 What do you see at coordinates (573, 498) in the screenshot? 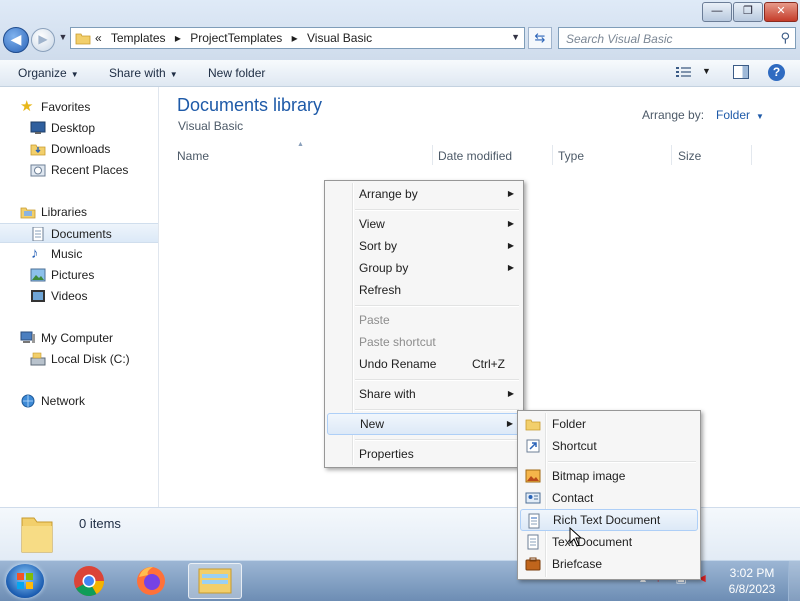
I see `menu-label: Contact` at bounding box center [573, 498].